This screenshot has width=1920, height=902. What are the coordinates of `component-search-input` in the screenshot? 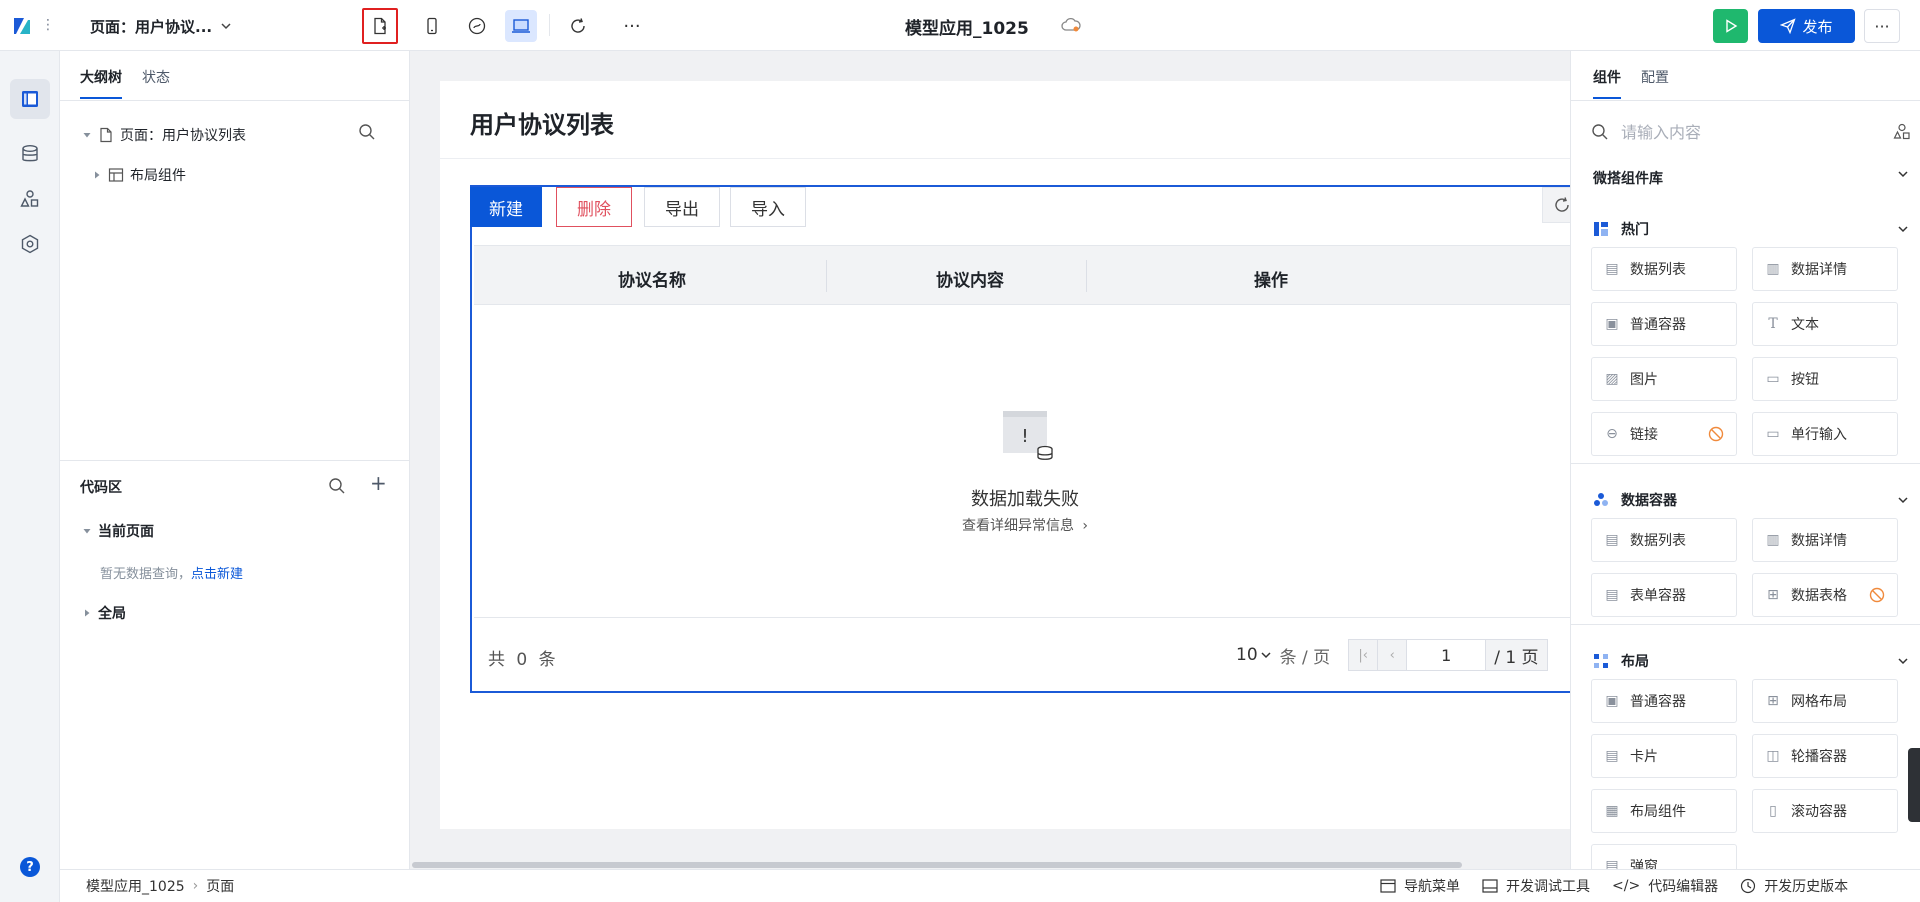 It's located at (1751, 132).